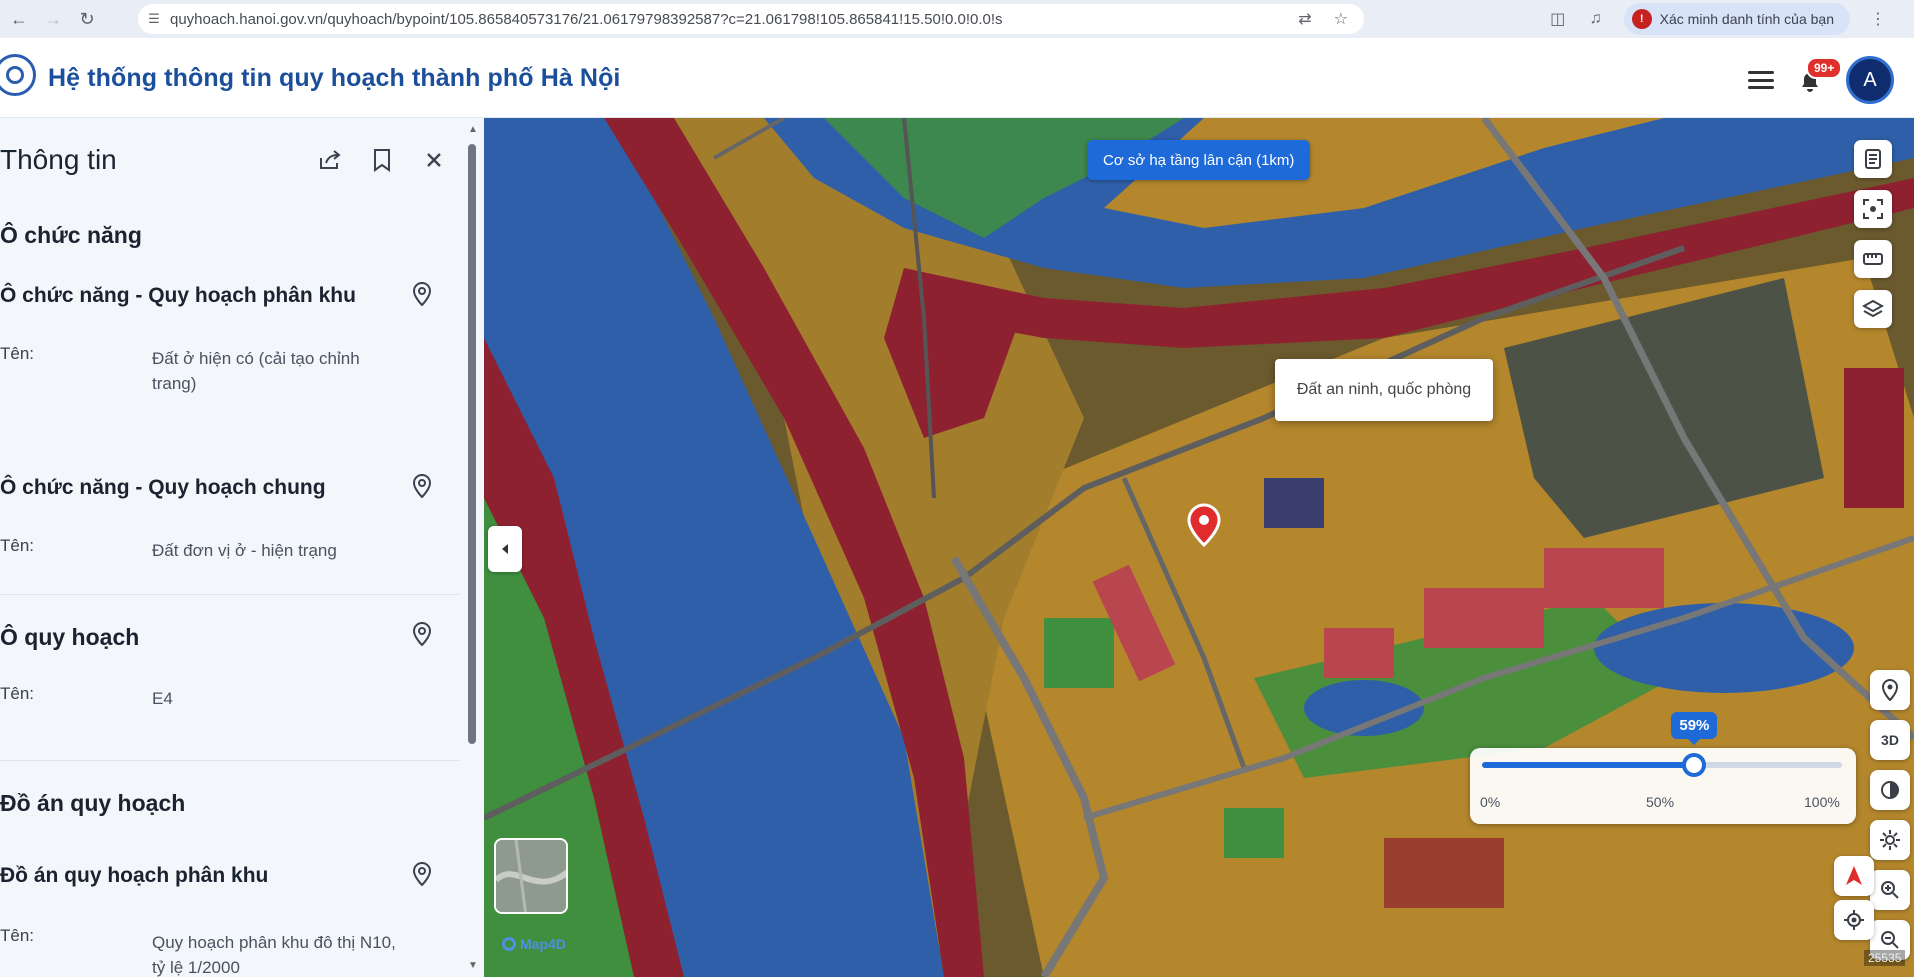 The height and width of the screenshot is (977, 1914). Describe the element at coordinates (1761, 80) in the screenshot. I see `filter-settings-icon` at that location.